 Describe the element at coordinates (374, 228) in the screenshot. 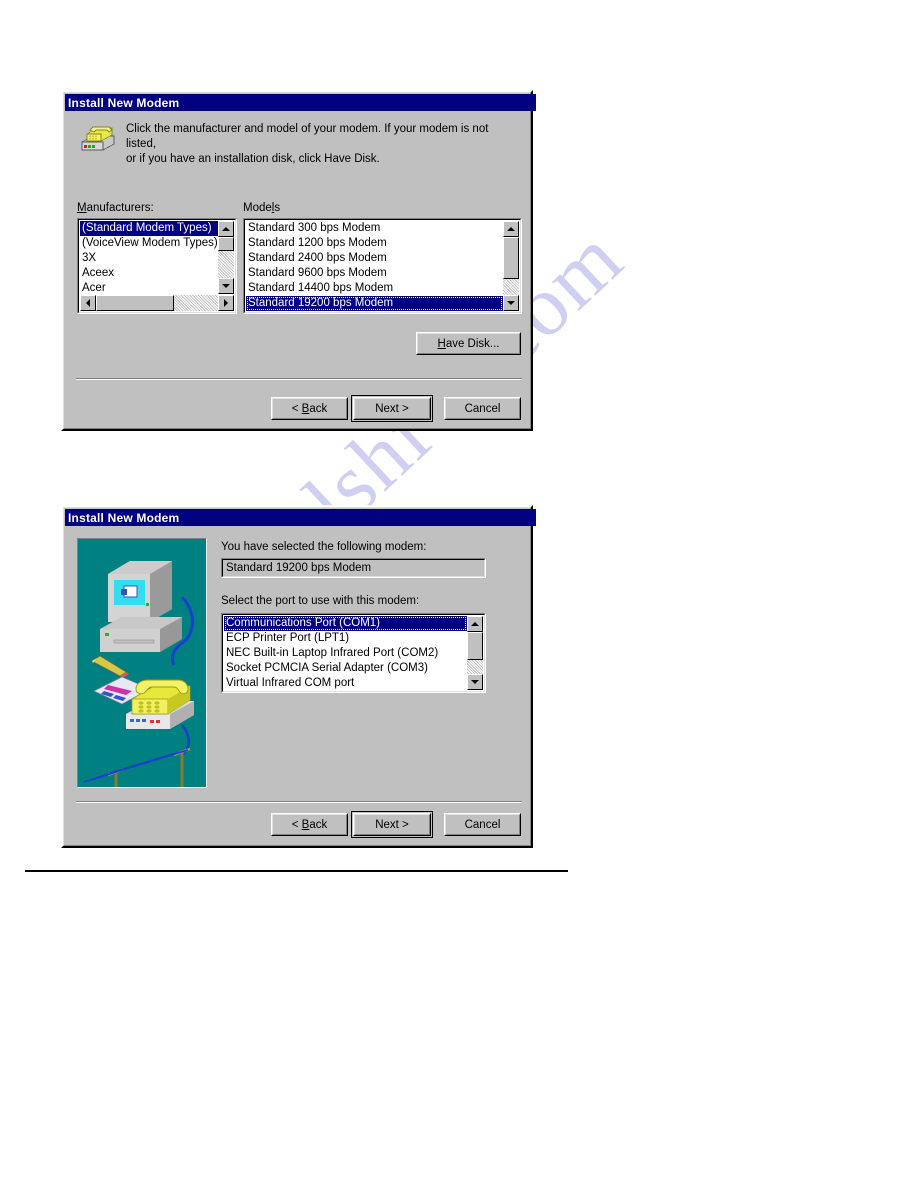

I see `model-list-item: Standard 300 bps Modem` at that location.